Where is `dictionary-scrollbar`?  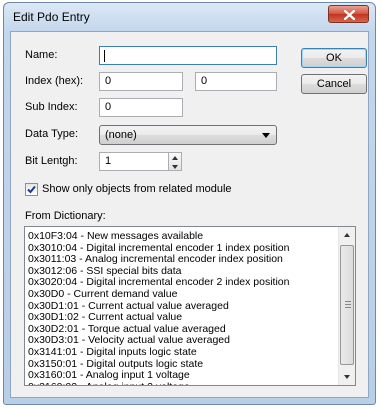
dictionary-scrollbar is located at coordinates (346, 306).